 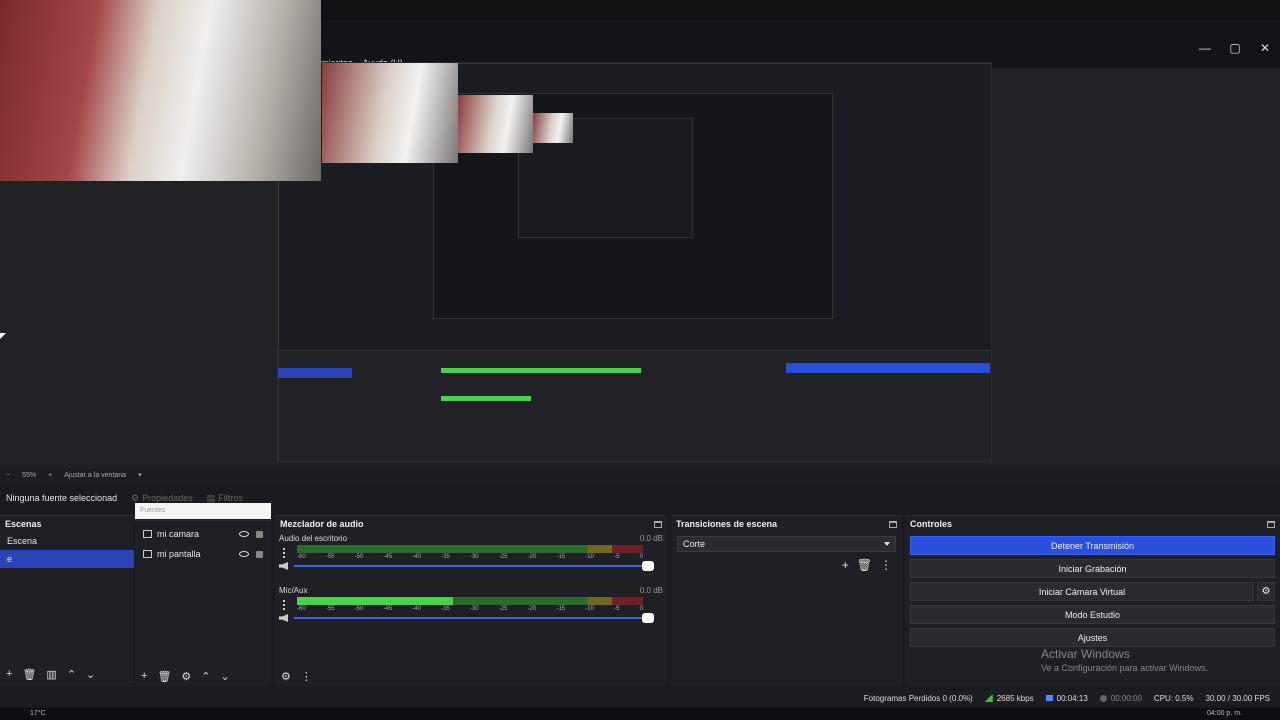 What do you see at coordinates (1085, 654) in the screenshot?
I see `watermark-title: Activar Windows` at bounding box center [1085, 654].